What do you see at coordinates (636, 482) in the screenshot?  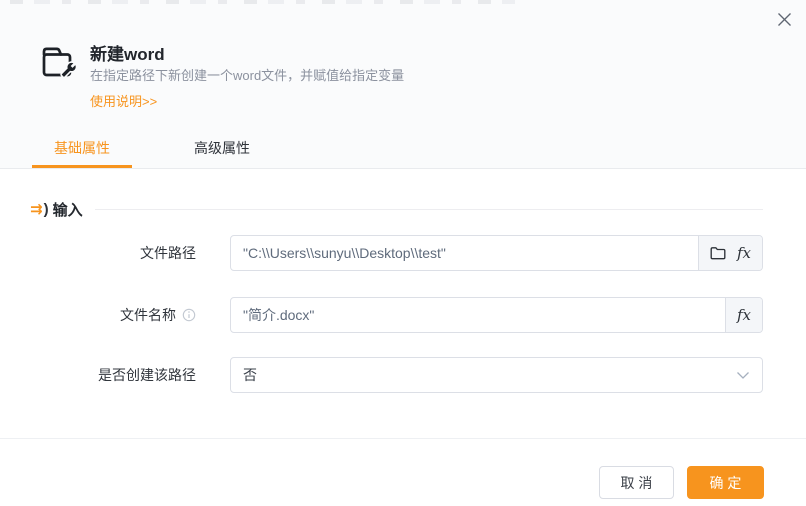 I see `cancel-button: 取 消` at bounding box center [636, 482].